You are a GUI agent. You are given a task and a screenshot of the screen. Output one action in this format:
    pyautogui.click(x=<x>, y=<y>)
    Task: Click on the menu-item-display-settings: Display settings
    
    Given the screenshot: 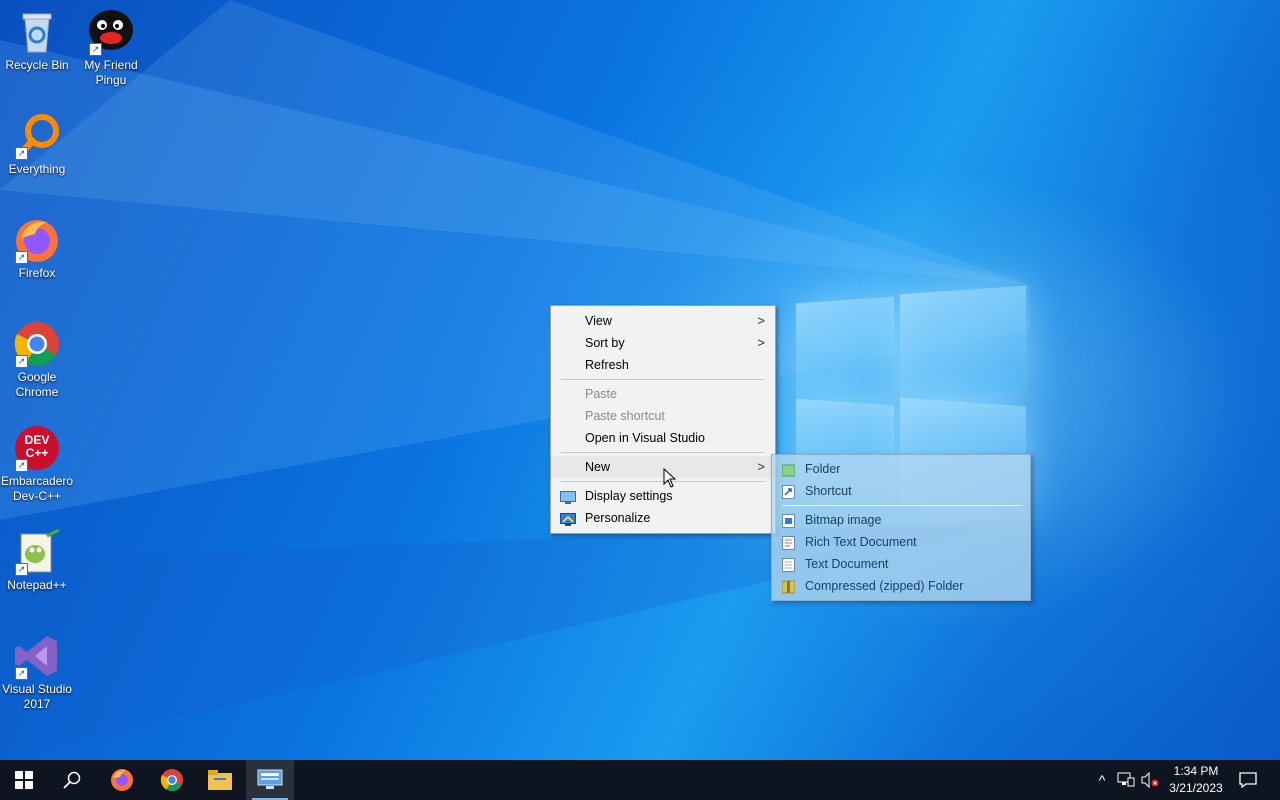 What is the action you would take?
    pyautogui.click(x=663, y=496)
    